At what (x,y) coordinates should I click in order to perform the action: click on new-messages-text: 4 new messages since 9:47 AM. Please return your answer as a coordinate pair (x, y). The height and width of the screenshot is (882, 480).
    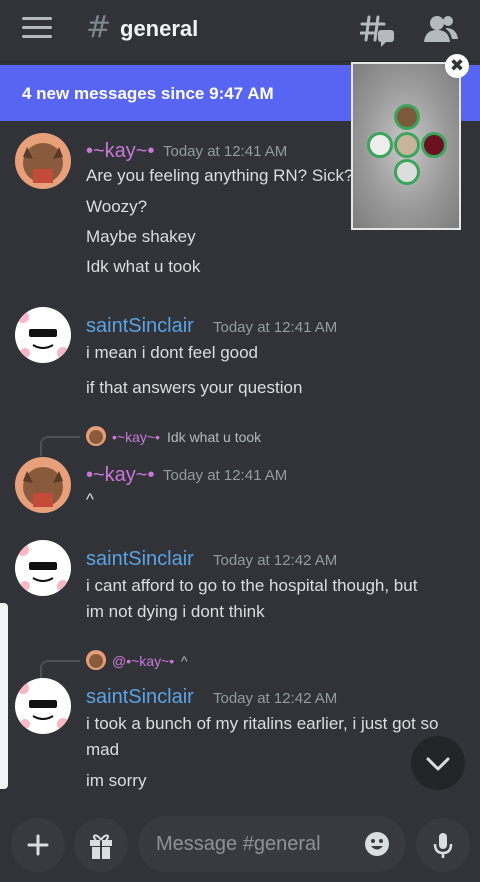
    Looking at the image, I should click on (148, 93).